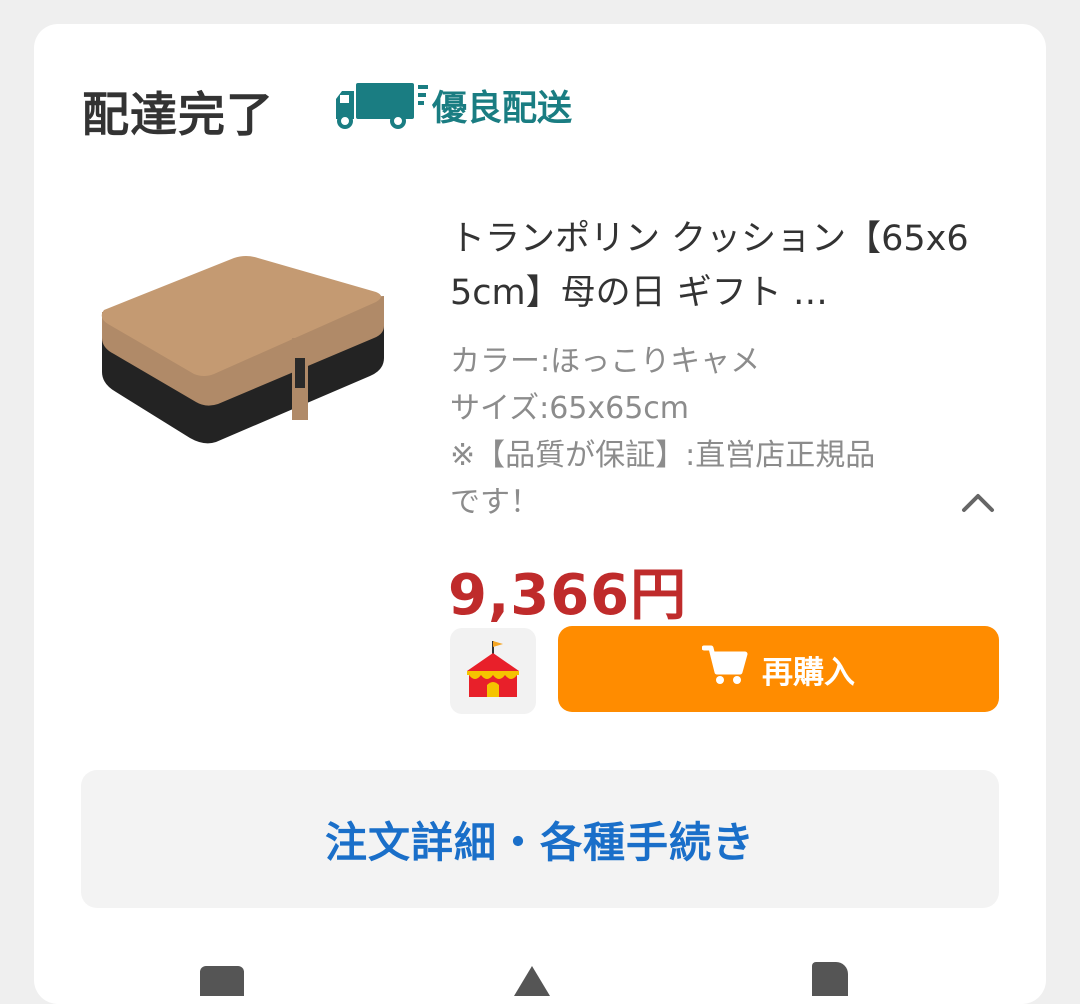 This screenshot has width=1080, height=1004. I want to click on rebuy-button: 再購入, so click(778, 669).